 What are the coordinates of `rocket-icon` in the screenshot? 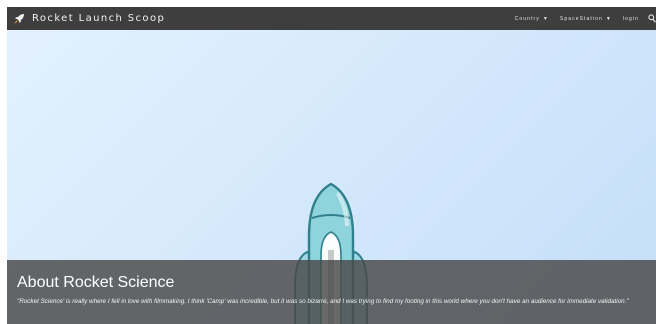 It's located at (19, 18).